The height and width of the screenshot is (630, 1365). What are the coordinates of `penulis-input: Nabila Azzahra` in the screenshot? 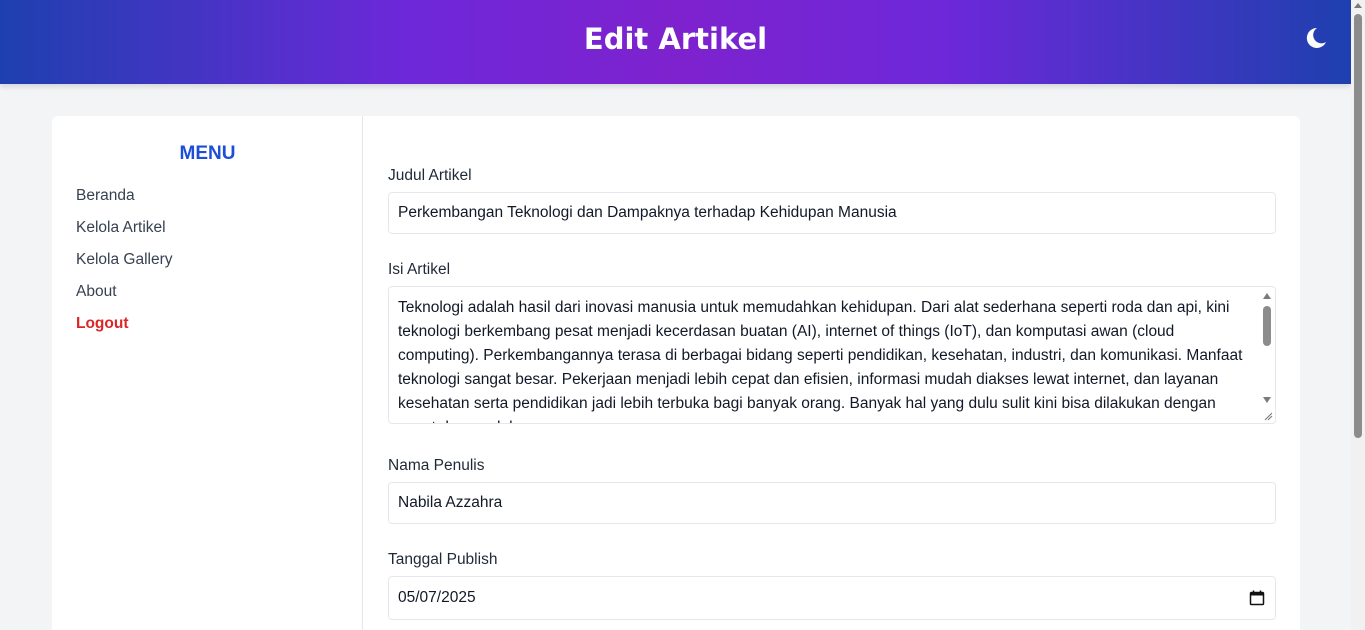 It's located at (832, 503).